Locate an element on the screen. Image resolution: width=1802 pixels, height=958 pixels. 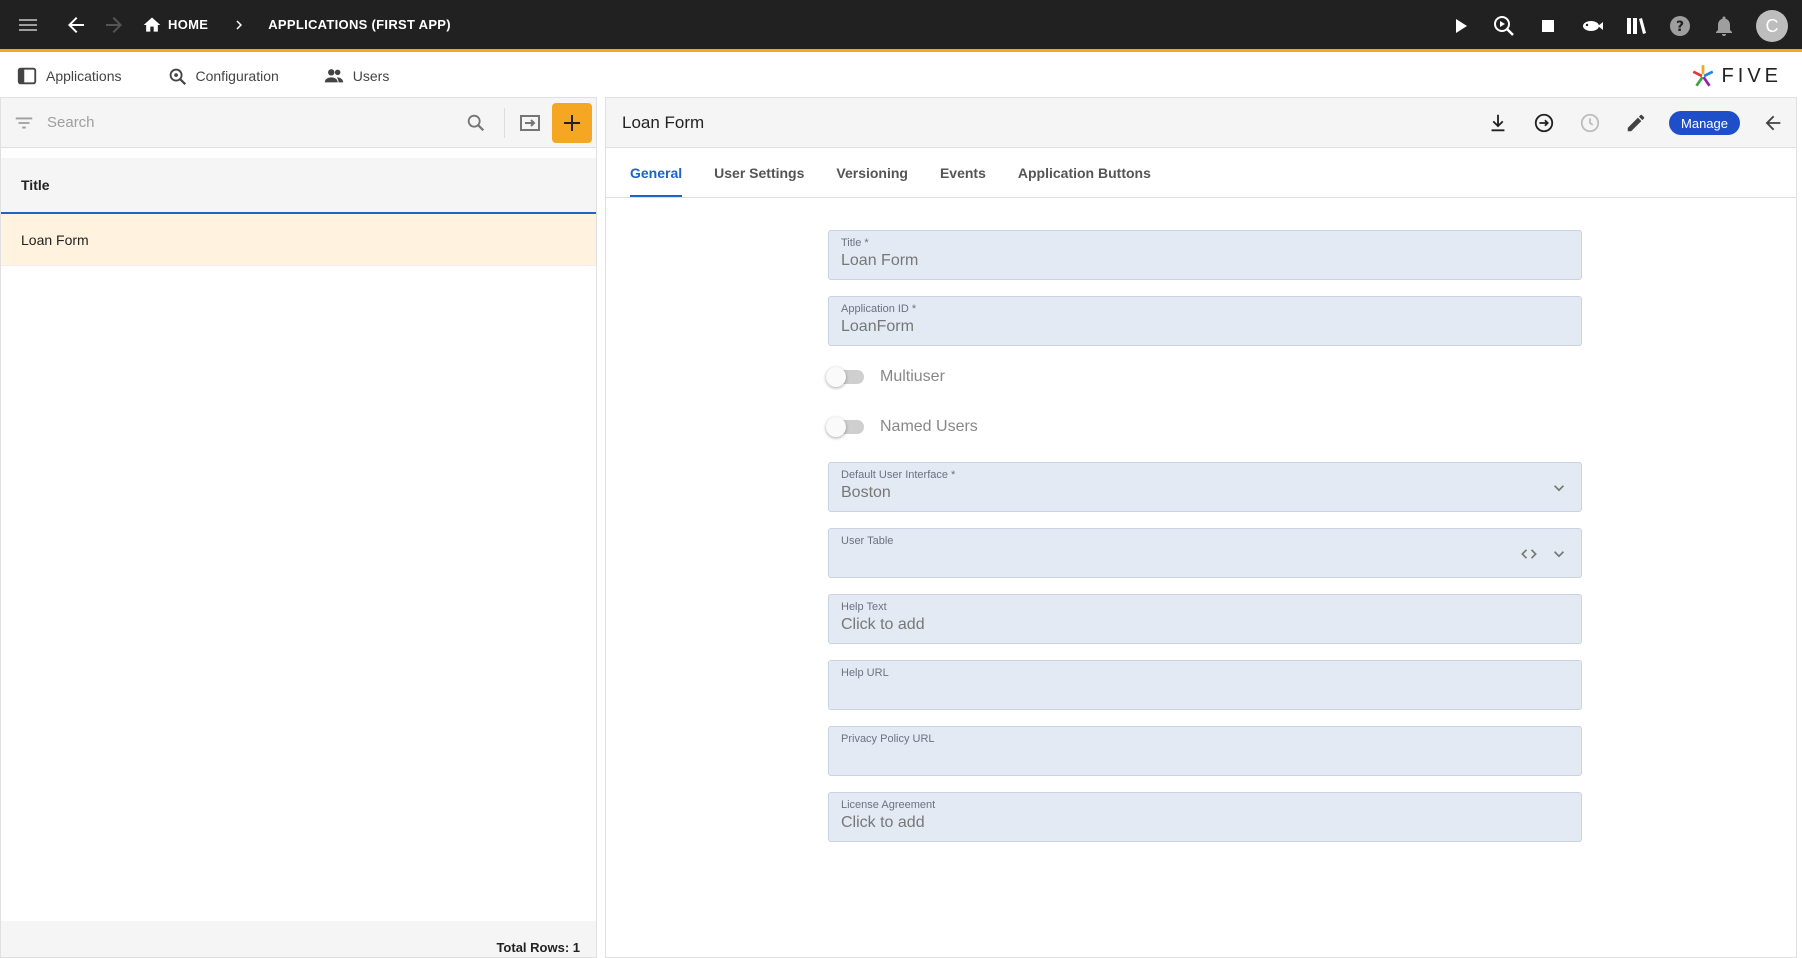
title-field-label: Title * is located at coordinates (855, 243).